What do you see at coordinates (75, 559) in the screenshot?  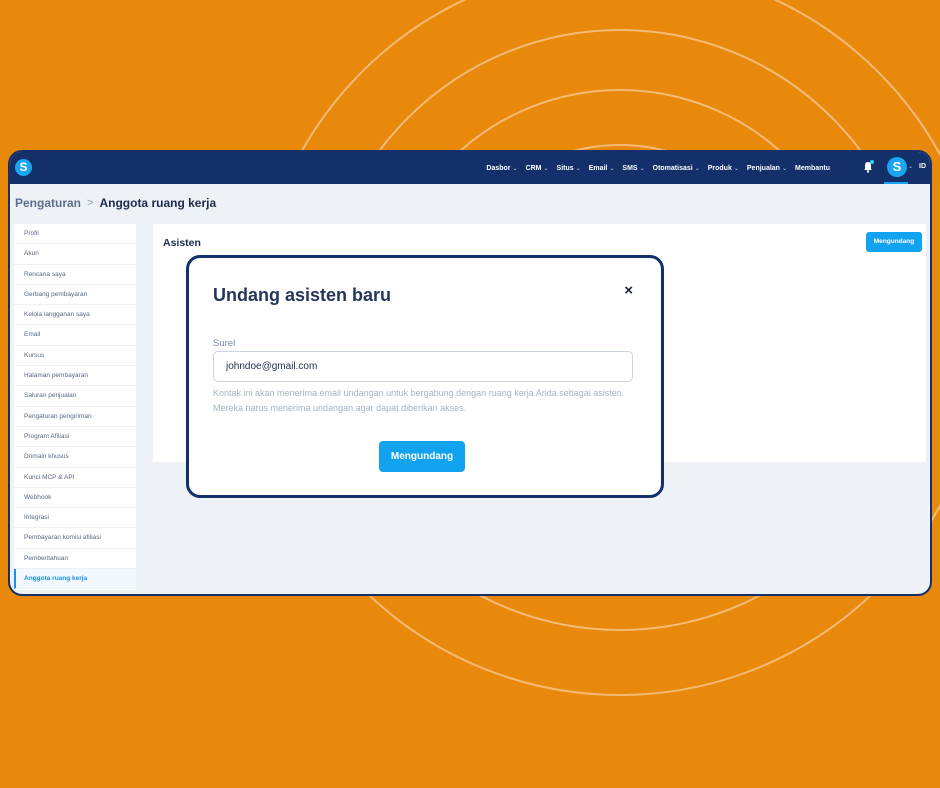 I see `sidebar-item: Pemberitahuan` at bounding box center [75, 559].